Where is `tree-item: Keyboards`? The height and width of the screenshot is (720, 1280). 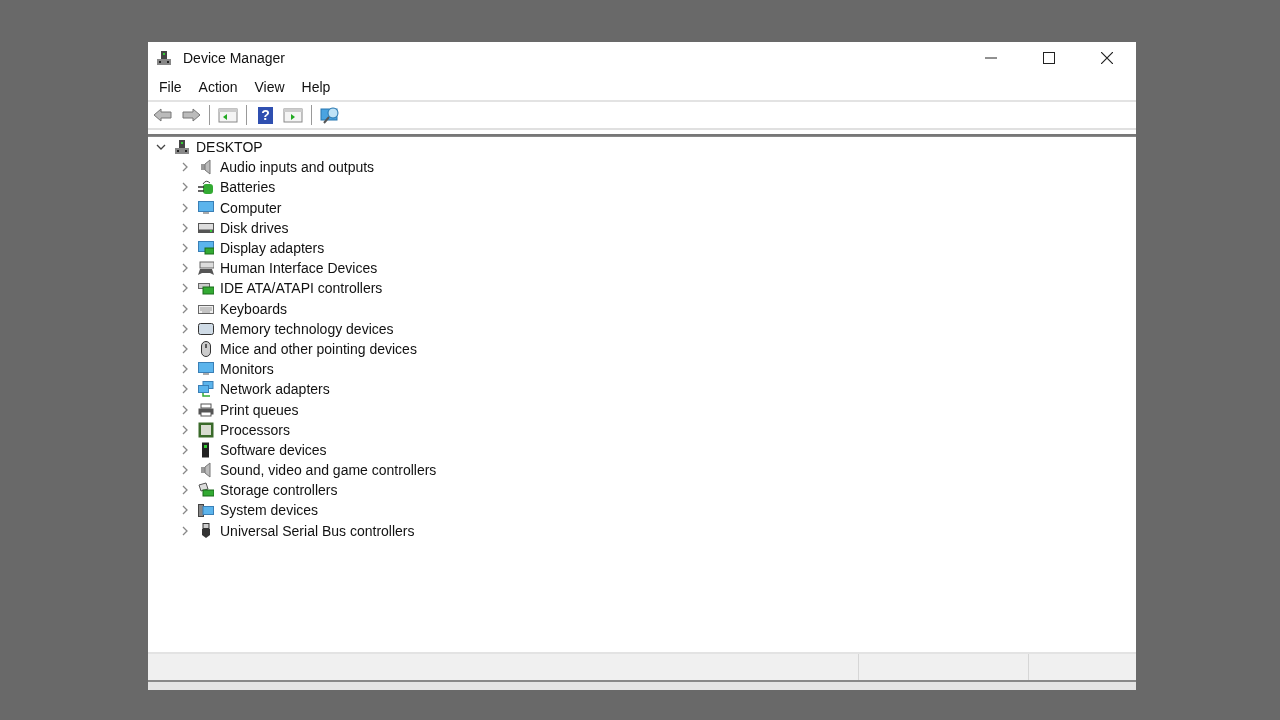
tree-item: Keyboards is located at coordinates (253, 308).